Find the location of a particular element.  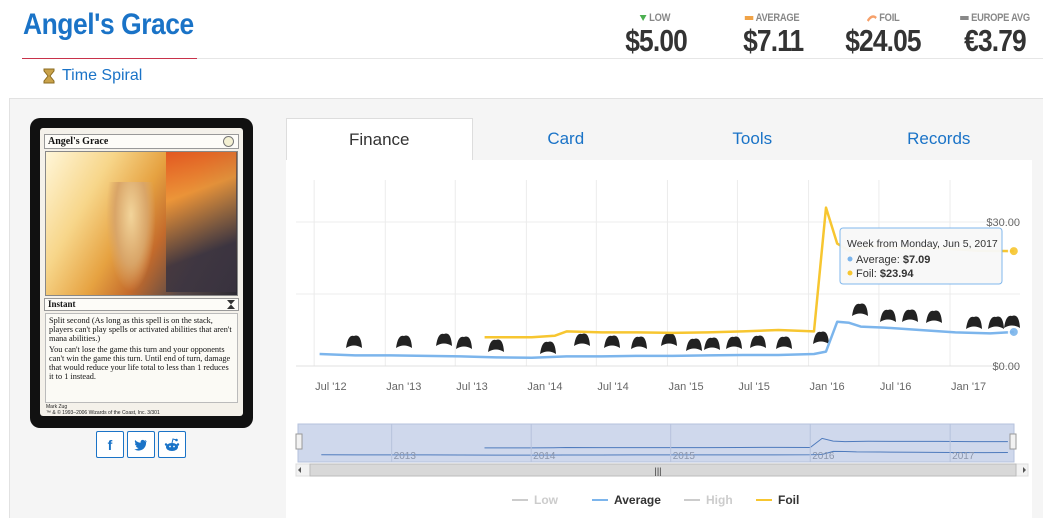

legend-item-average: Average is located at coordinates (626, 500).